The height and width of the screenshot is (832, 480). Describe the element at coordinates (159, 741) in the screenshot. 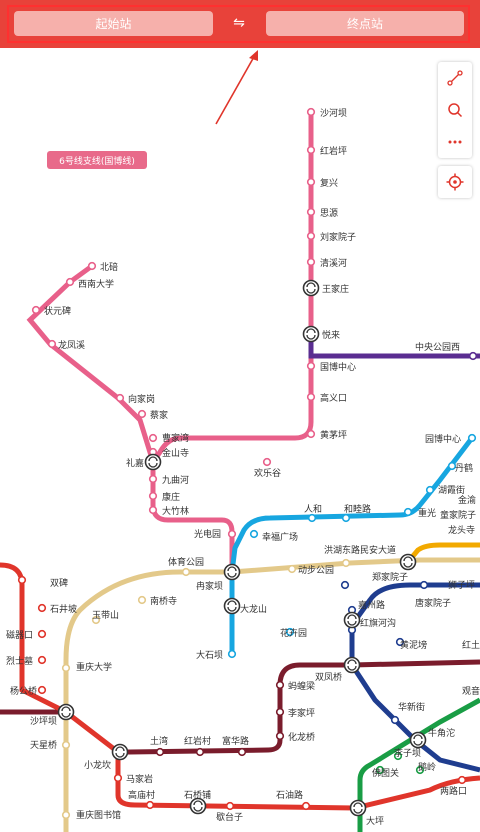

I see `station-label: 土湾` at that location.